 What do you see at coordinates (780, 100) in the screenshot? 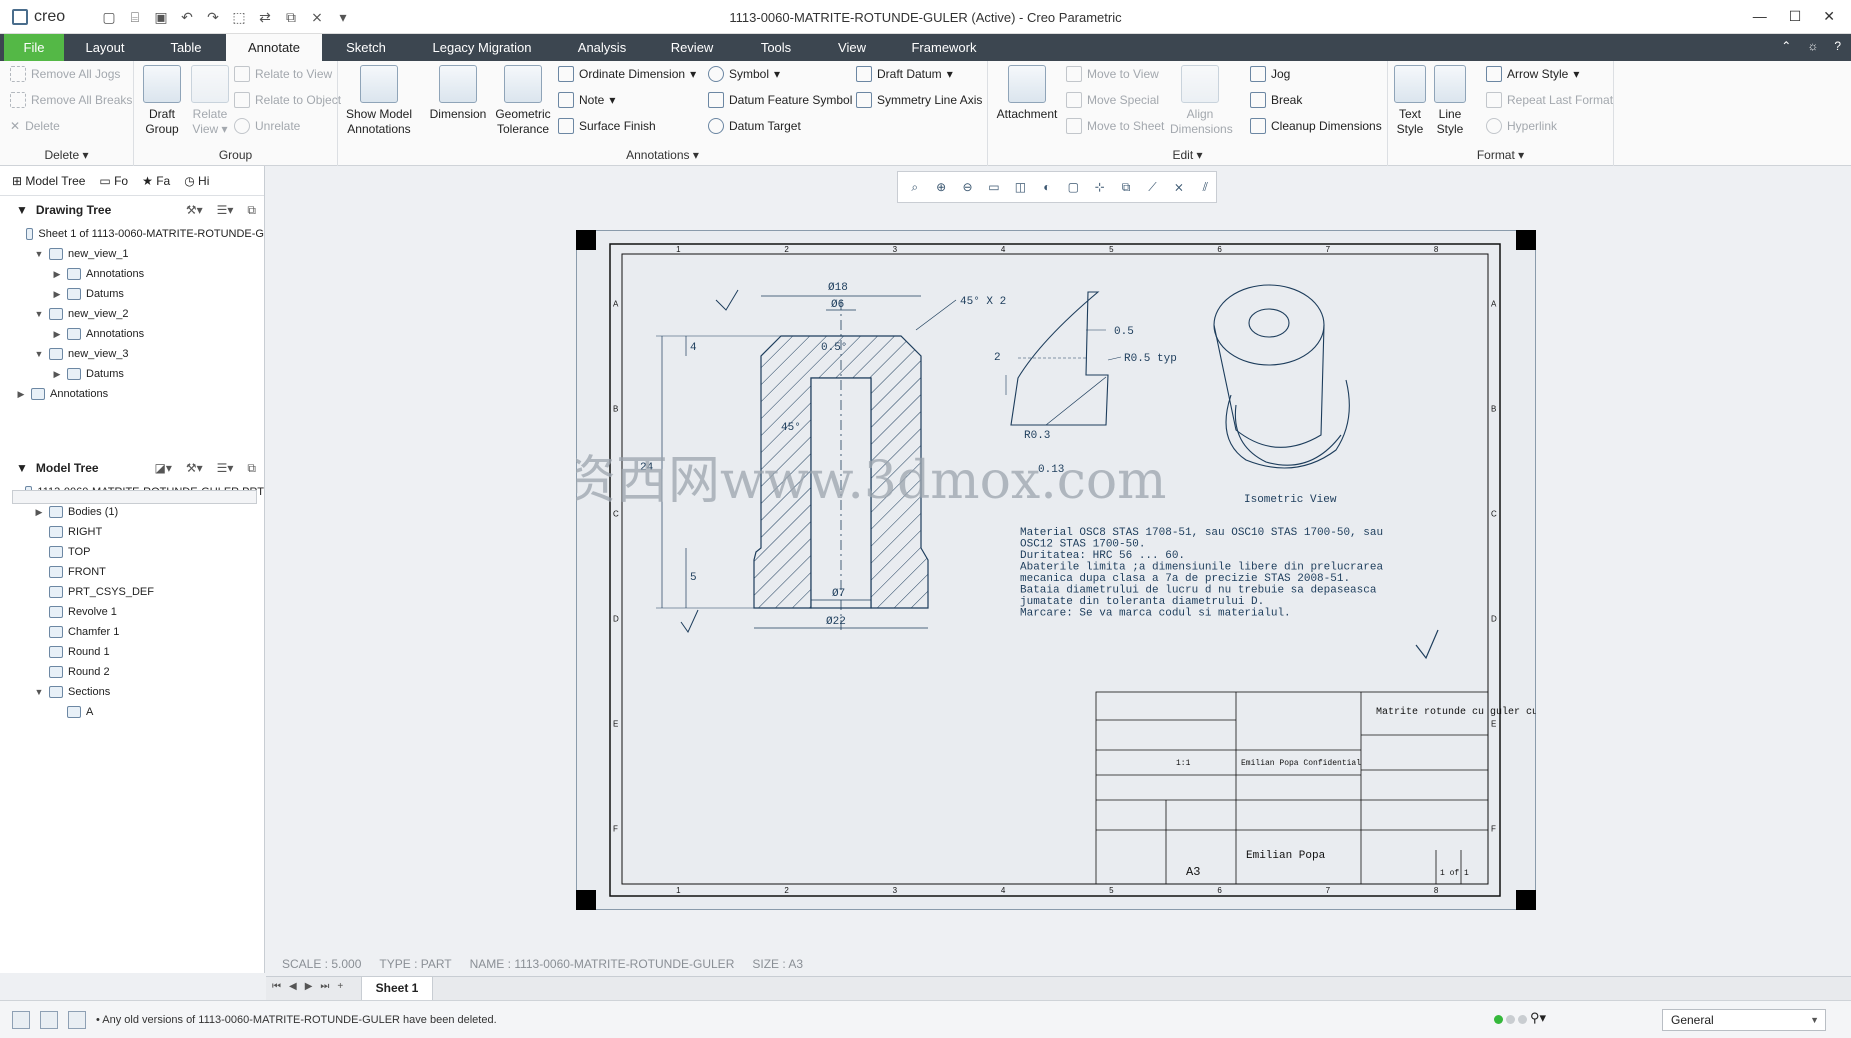
I see `datum-feature-symbol-button: Datum Feature Symbol` at bounding box center [780, 100].